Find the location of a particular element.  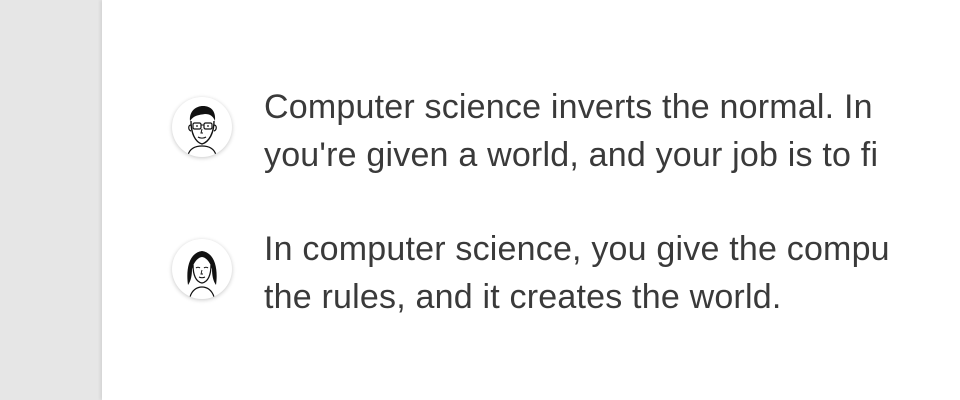

woman-avatar-icon is located at coordinates (202, 274).